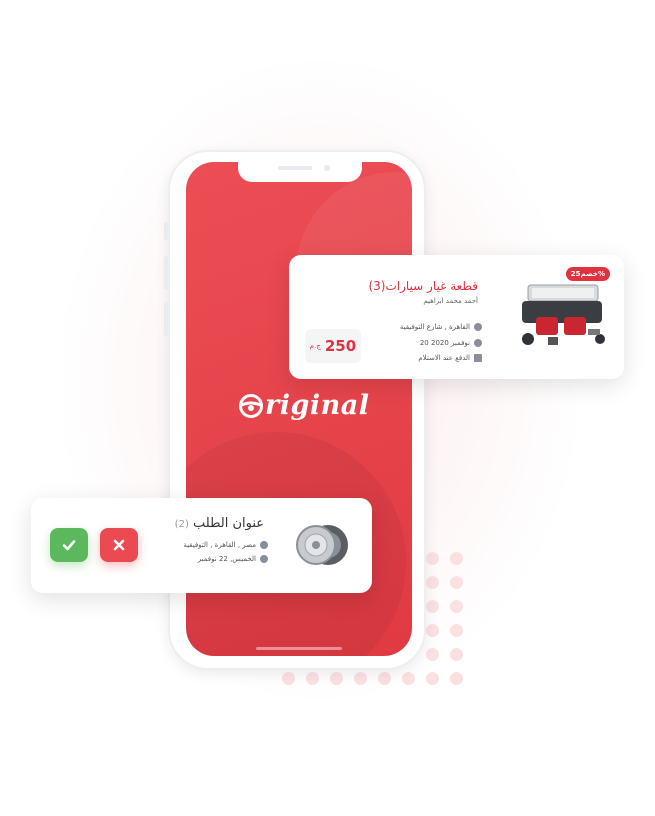  I want to click on order-count: (2), so click(181, 524).